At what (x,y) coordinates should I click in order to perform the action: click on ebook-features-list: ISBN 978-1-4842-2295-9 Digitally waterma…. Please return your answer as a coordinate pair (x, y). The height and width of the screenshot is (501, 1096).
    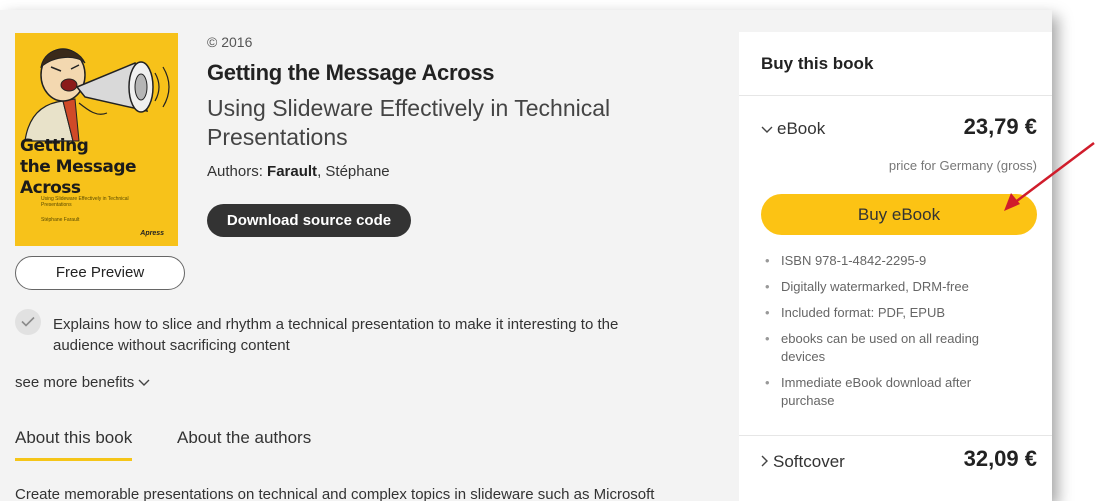
    Looking at the image, I should click on (891, 335).